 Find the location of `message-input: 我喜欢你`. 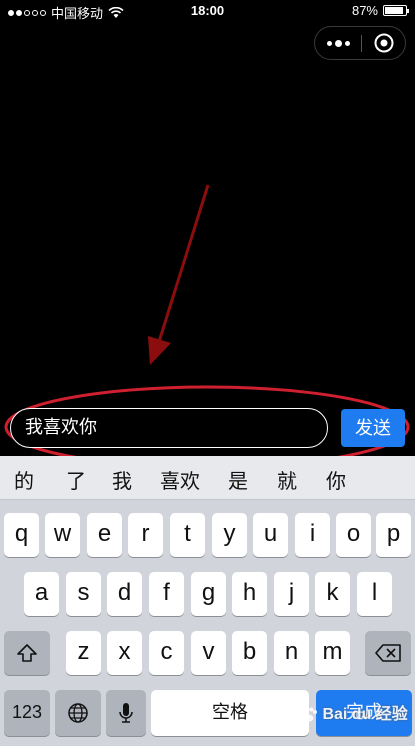

message-input: 我喜欢你 is located at coordinates (169, 428).